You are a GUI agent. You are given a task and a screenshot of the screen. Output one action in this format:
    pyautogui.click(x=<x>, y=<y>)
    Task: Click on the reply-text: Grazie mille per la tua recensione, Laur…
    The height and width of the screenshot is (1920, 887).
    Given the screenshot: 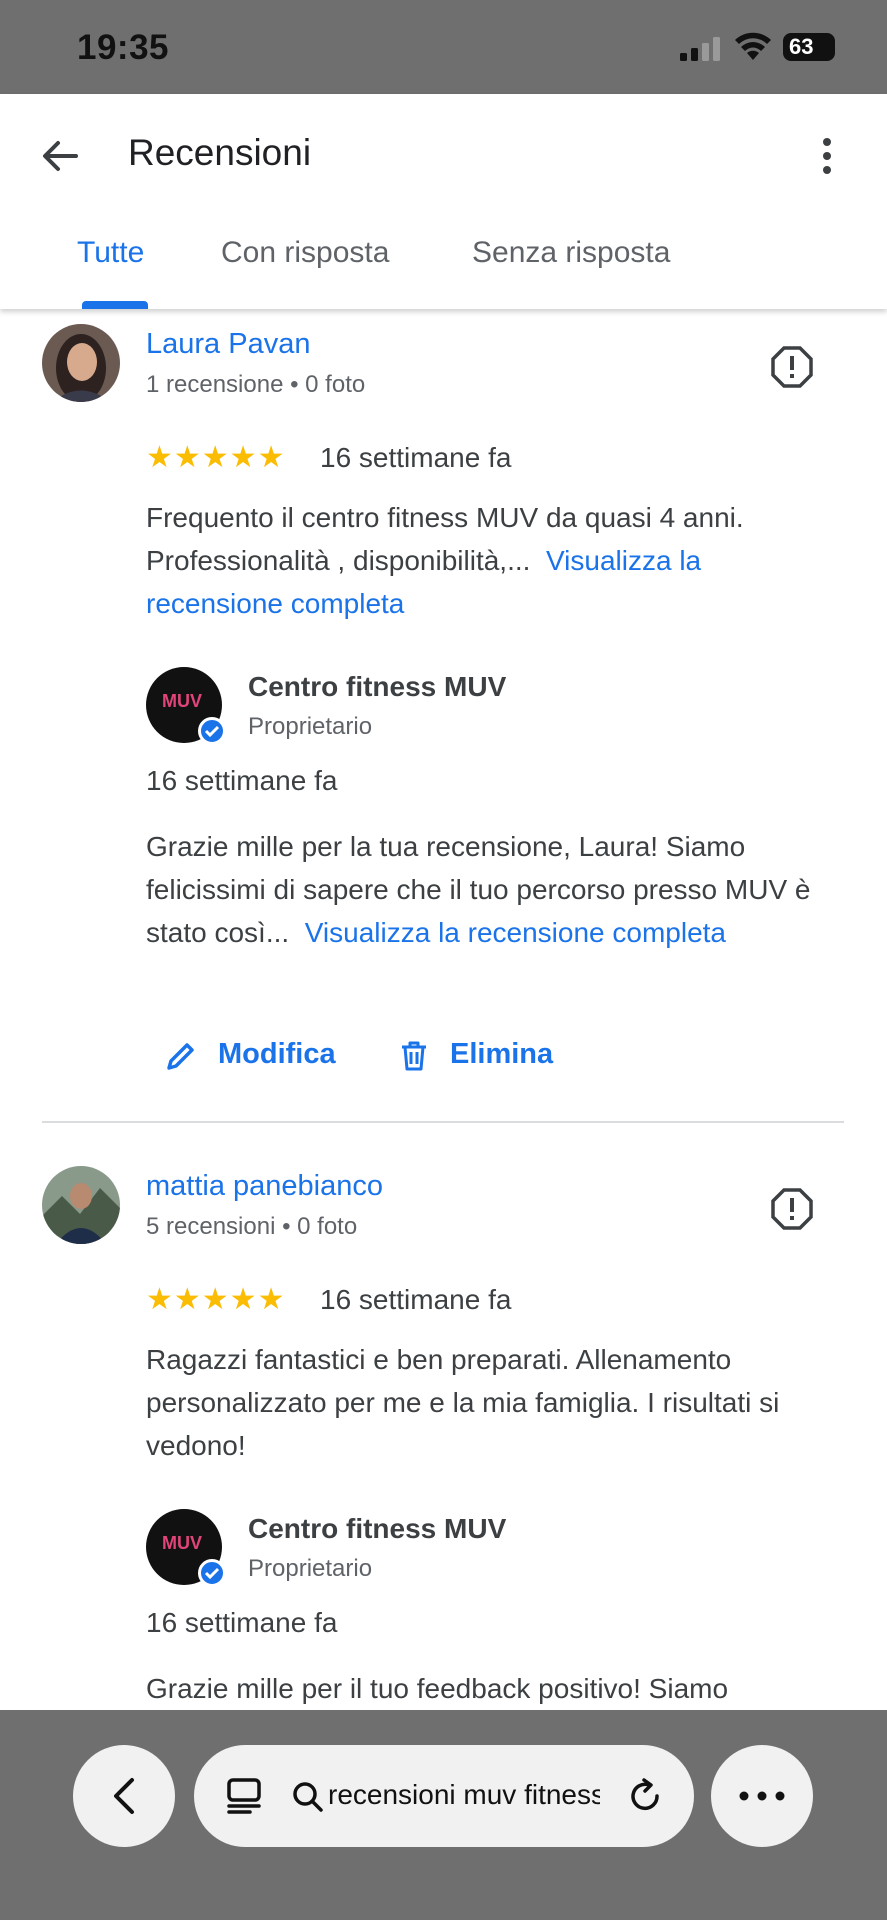 What is the action you would take?
    pyautogui.click(x=491, y=889)
    